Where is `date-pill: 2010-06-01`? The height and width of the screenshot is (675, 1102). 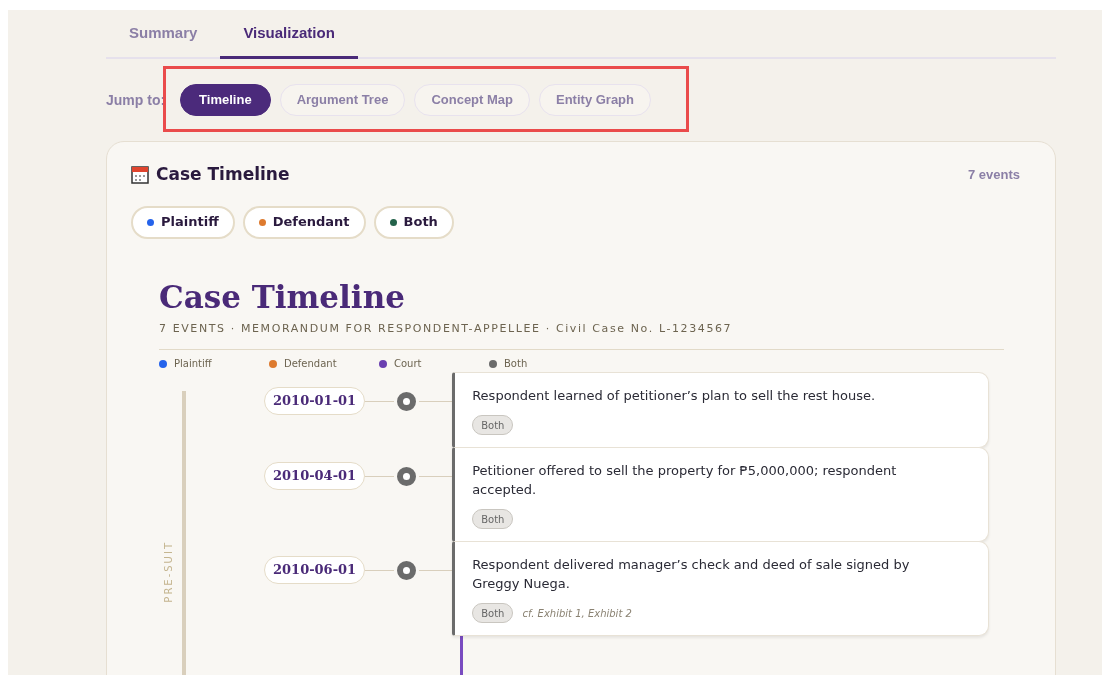
date-pill: 2010-06-01 is located at coordinates (315, 570).